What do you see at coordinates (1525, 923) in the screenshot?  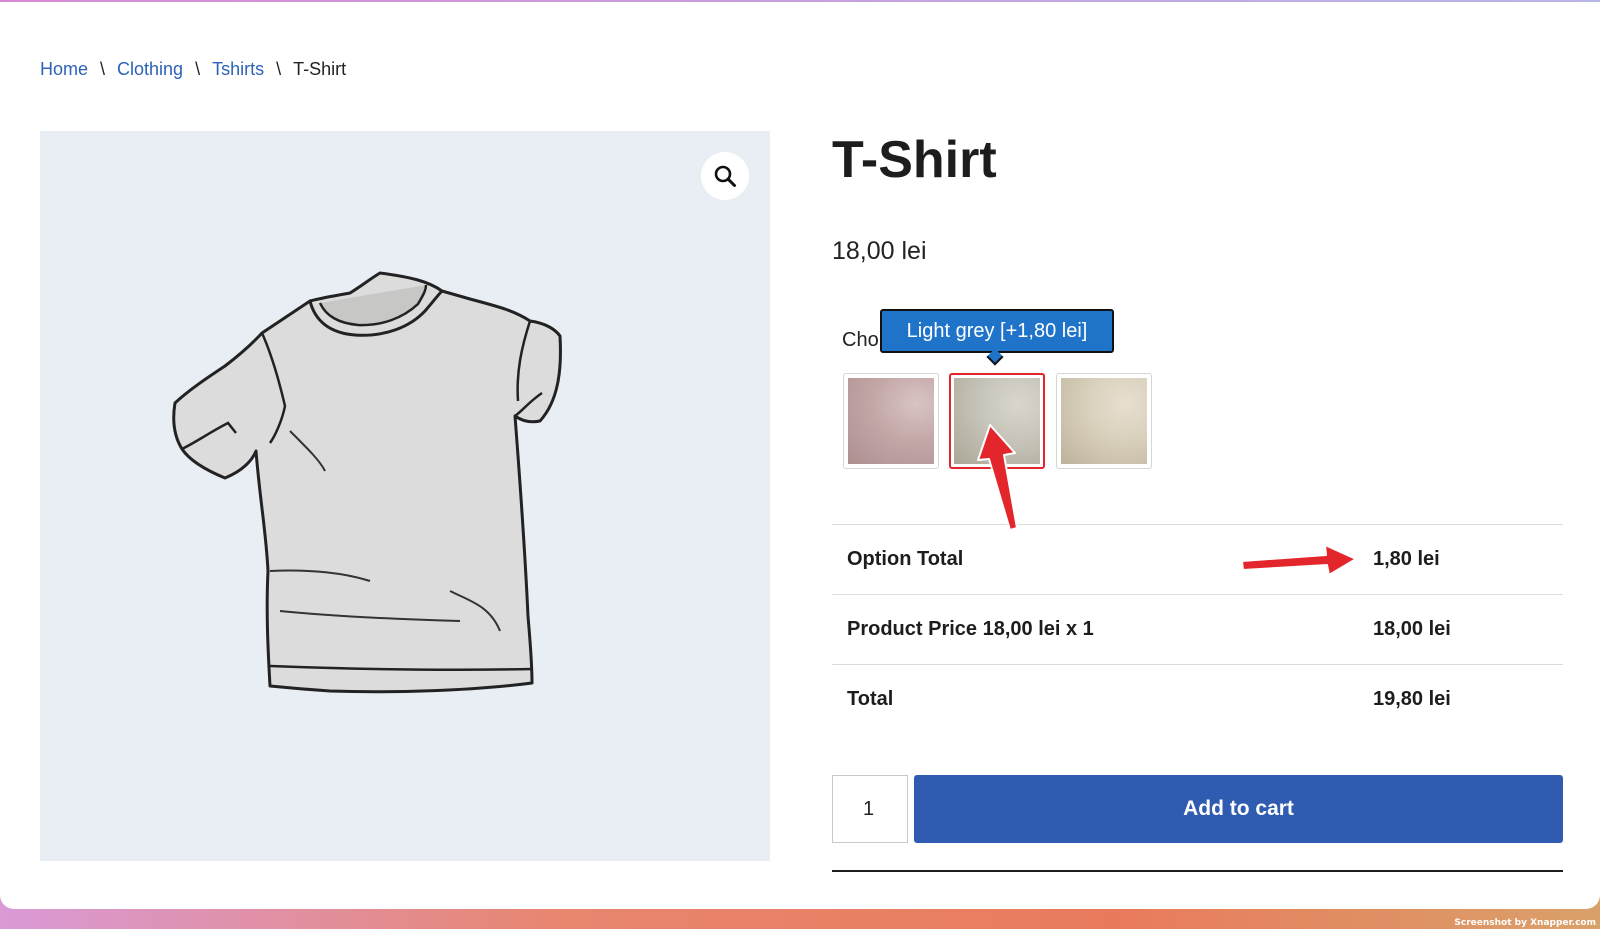 I see `watermark: Screenshot by Xnapper.com` at bounding box center [1525, 923].